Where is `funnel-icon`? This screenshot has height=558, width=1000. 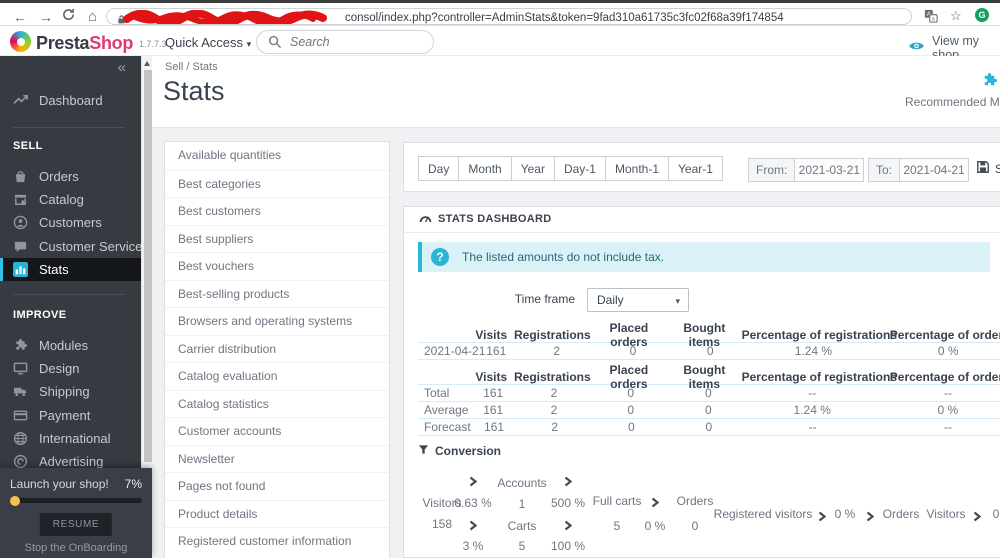
funnel-icon is located at coordinates (423, 451).